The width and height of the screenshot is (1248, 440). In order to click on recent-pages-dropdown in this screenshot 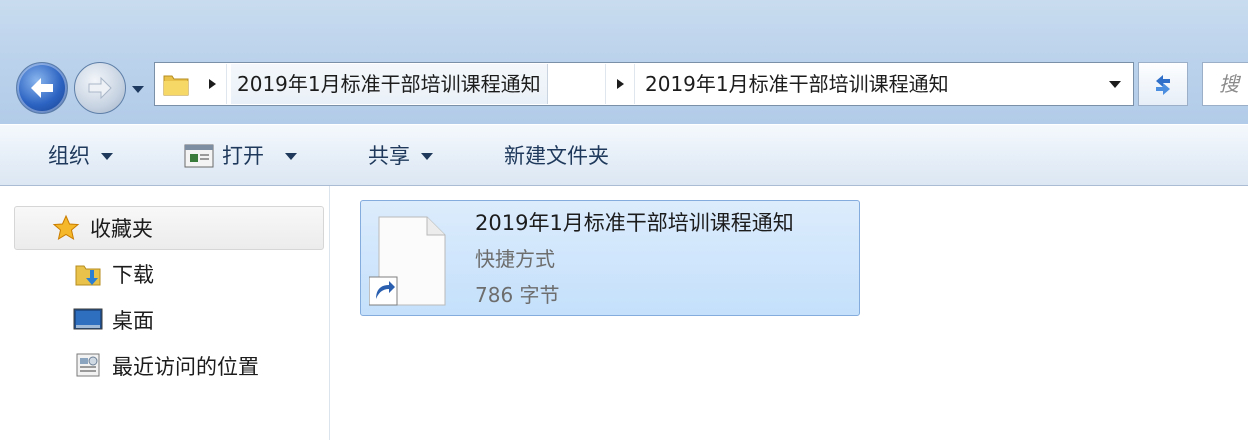, I will do `click(138, 89)`.